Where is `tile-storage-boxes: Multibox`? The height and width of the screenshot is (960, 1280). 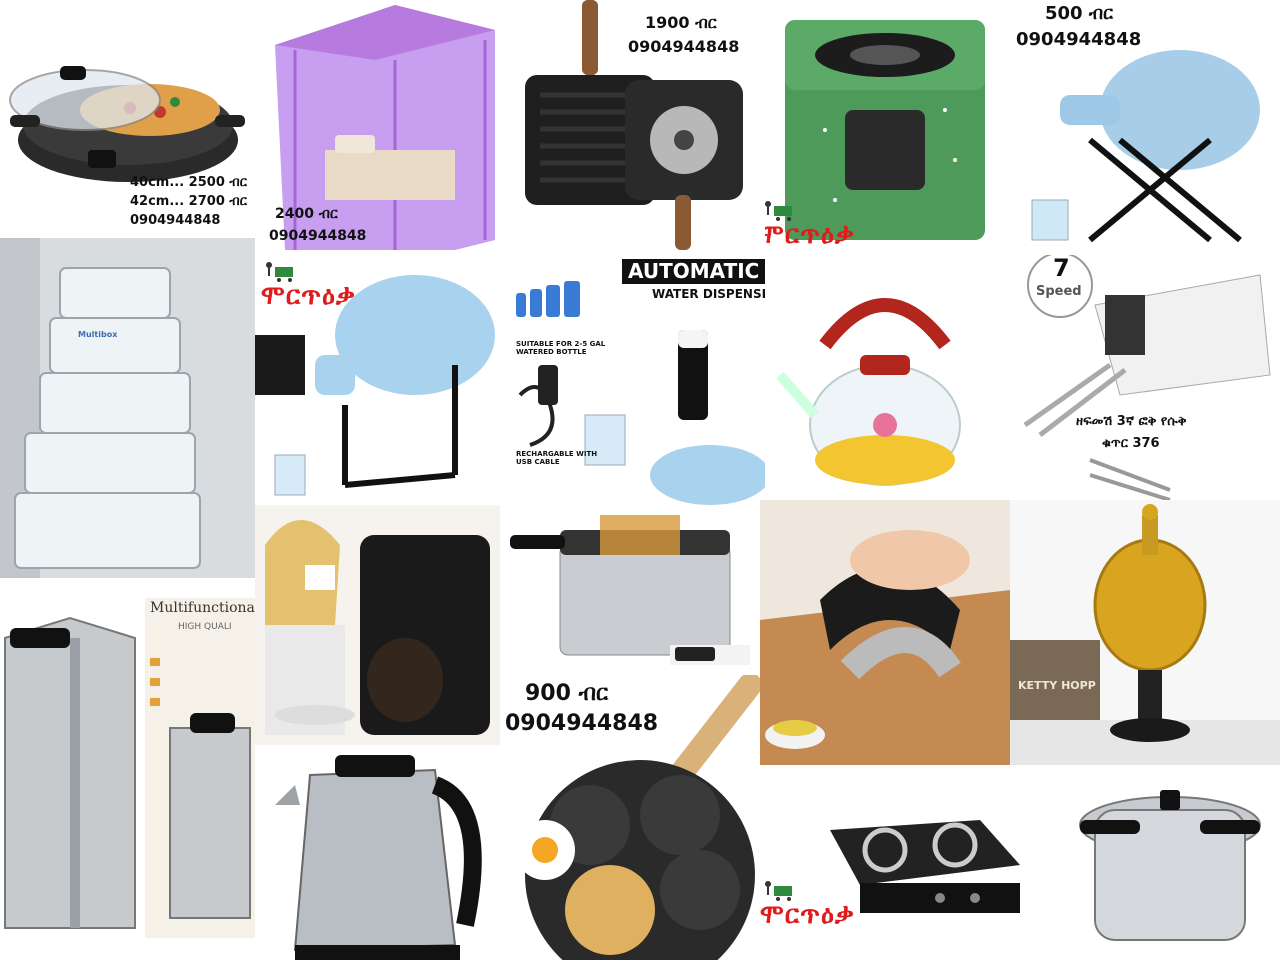 tile-storage-boxes: Multibox is located at coordinates (127, 408).